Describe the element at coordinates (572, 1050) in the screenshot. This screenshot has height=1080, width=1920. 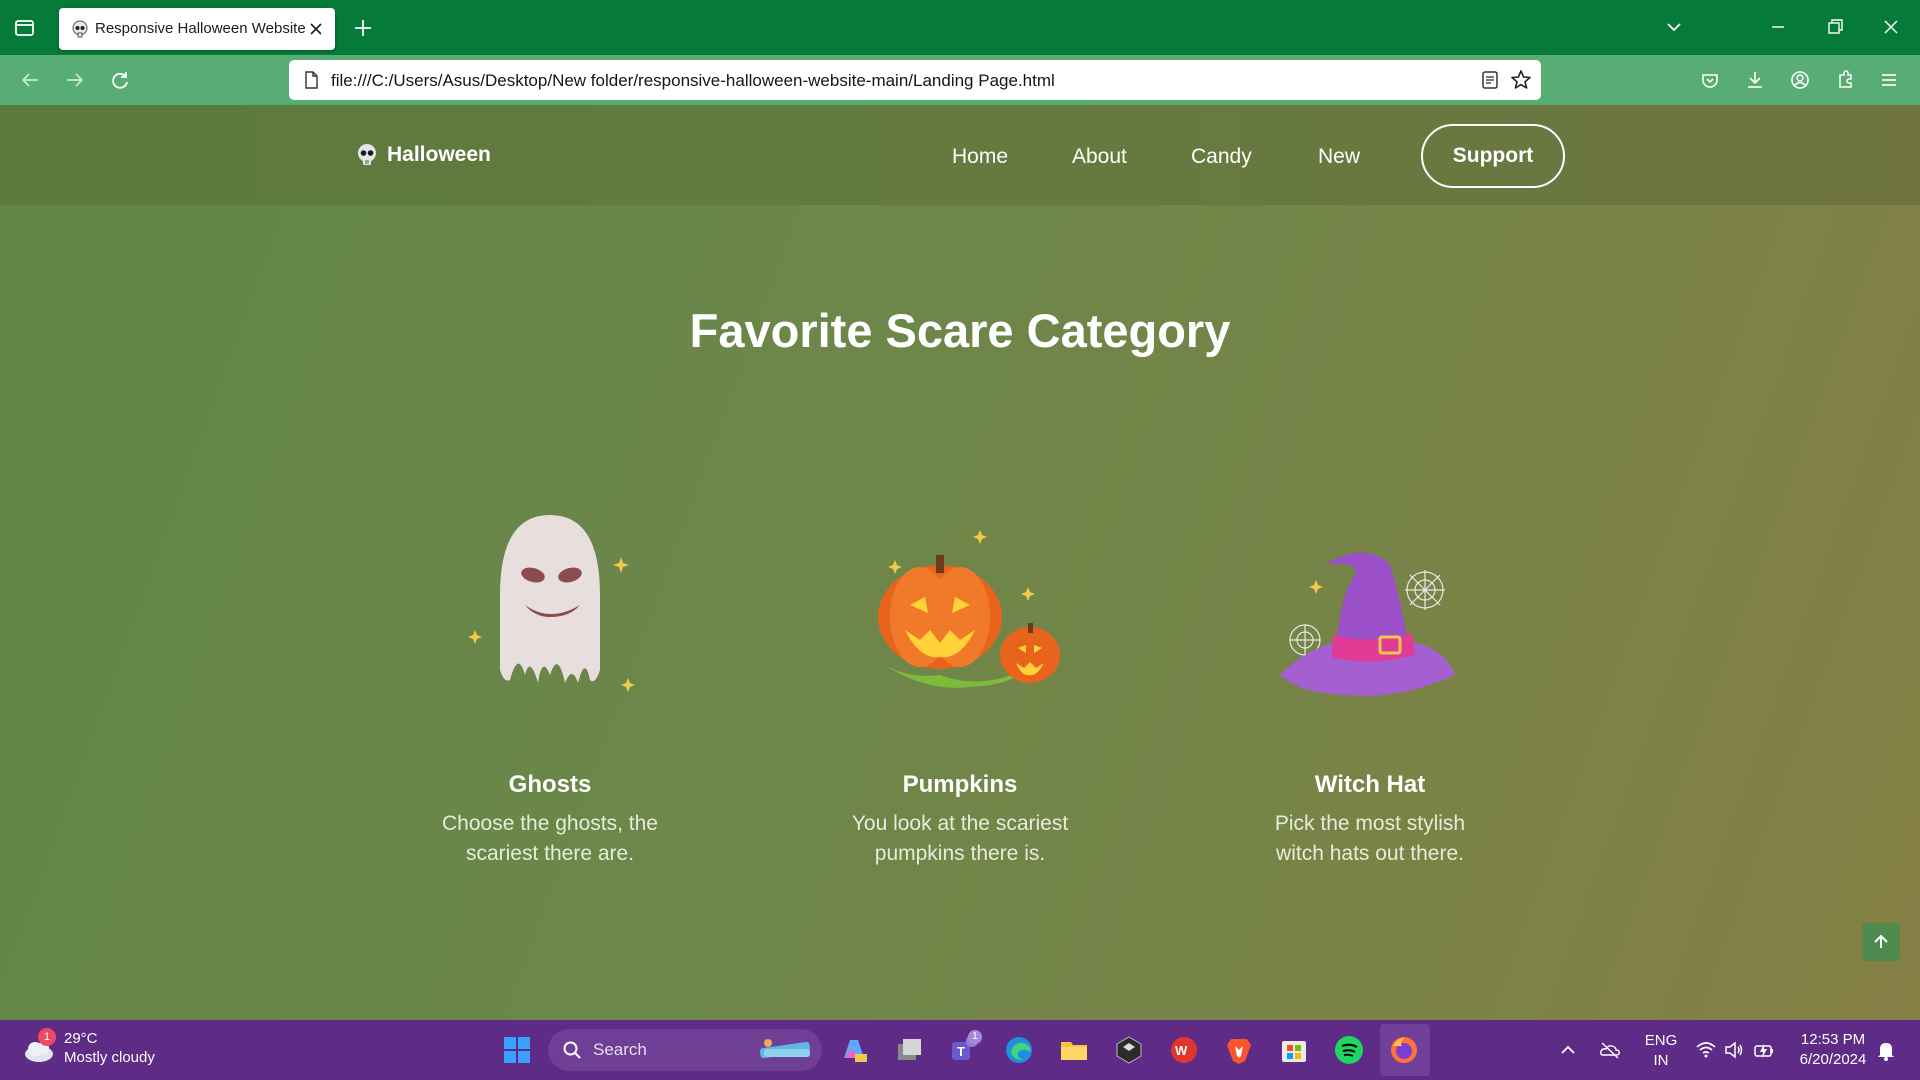
I see `search-icon` at that location.